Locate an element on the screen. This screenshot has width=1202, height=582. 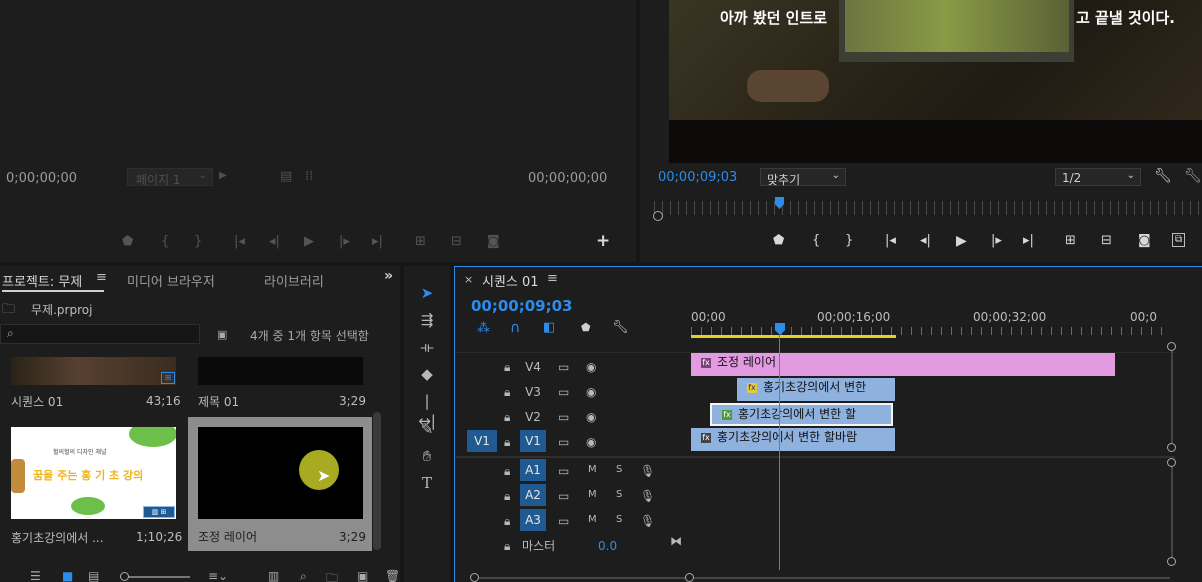
extract-icon: ⊟ is located at coordinates (1106, 240).